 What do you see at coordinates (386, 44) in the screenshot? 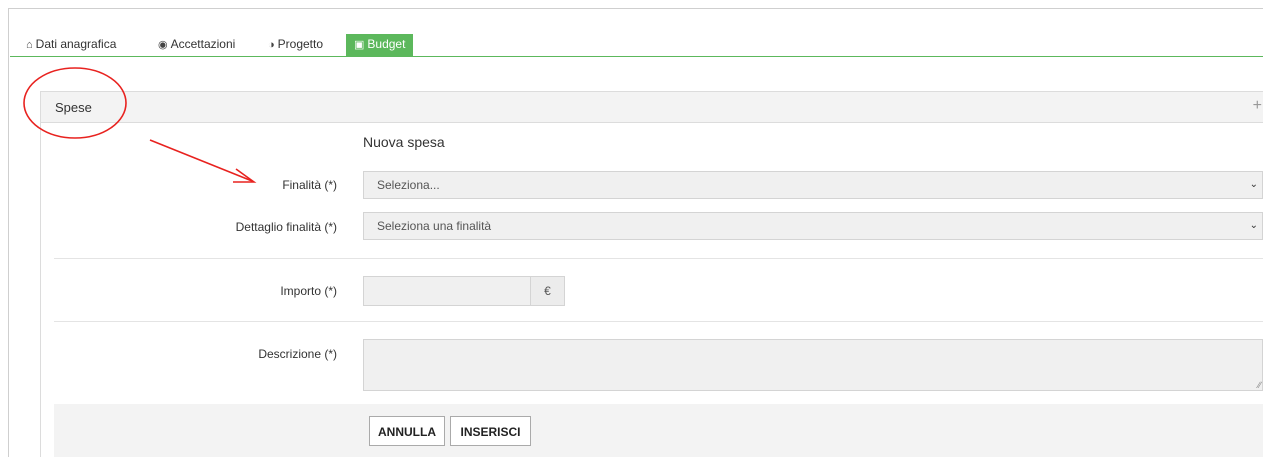
I see `tab-label: Budget` at bounding box center [386, 44].